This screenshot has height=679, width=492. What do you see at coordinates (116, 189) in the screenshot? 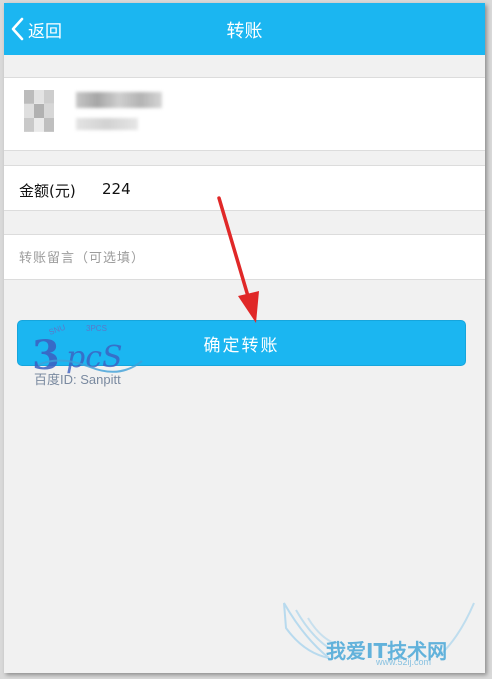
I see `amount-input: 224` at bounding box center [116, 189].